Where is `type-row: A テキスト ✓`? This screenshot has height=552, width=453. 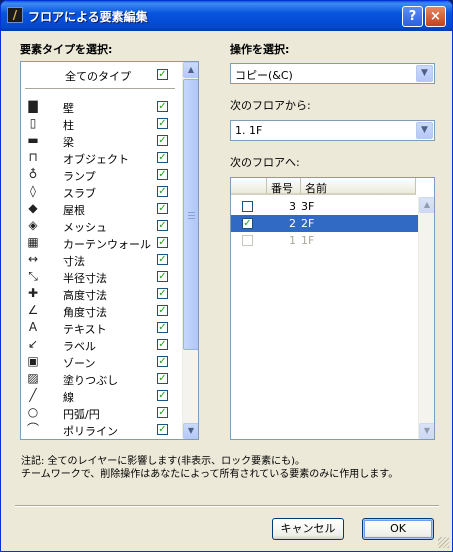
type-row: A テキスト ✓ is located at coordinates (101, 327).